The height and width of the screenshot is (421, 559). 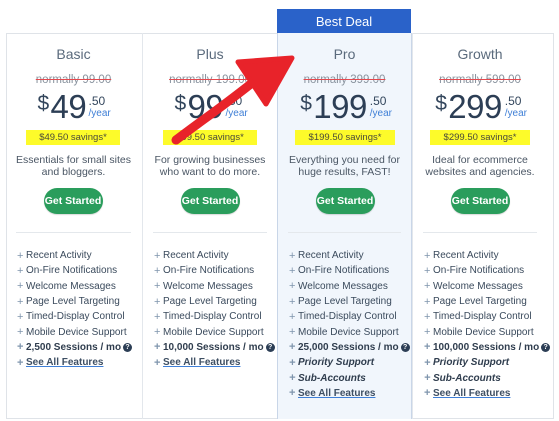 I want to click on feature-item: + On-Fire Notifications, so click(x=74, y=270).